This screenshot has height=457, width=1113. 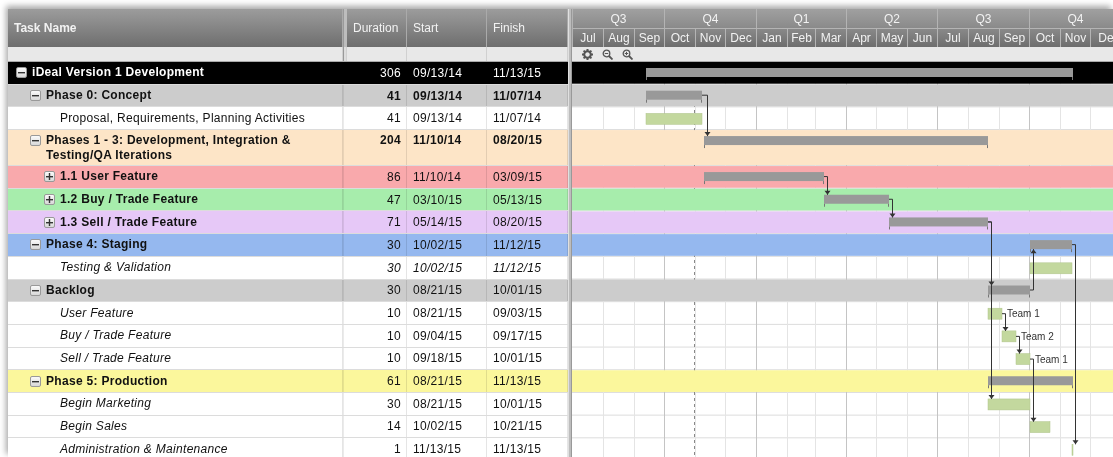 I want to click on task-name: Testing & Validation, so click(x=116, y=268).